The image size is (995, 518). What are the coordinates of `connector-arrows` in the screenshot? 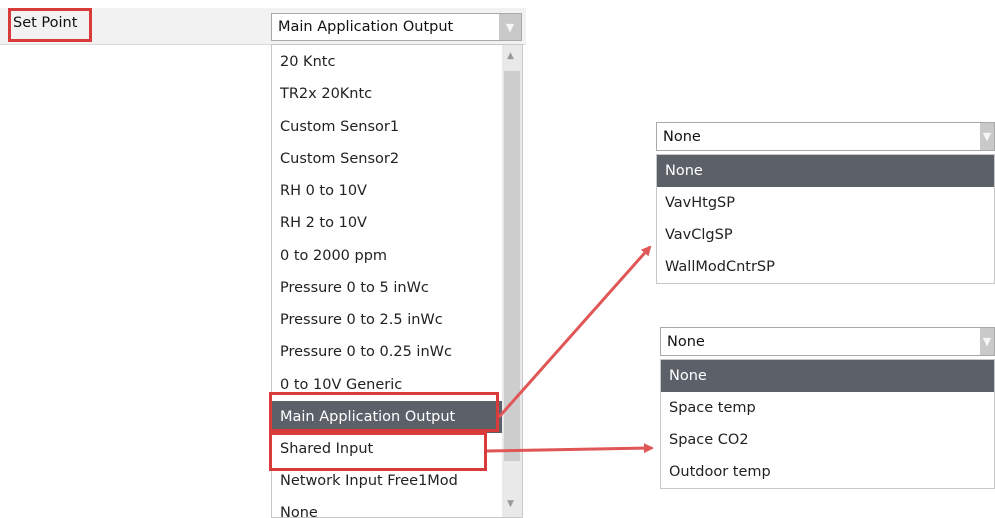 It's located at (570, 349).